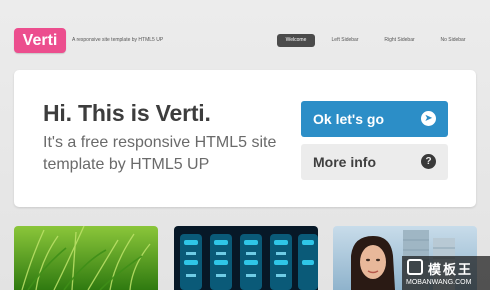  I want to click on question-icon: ?, so click(428, 161).